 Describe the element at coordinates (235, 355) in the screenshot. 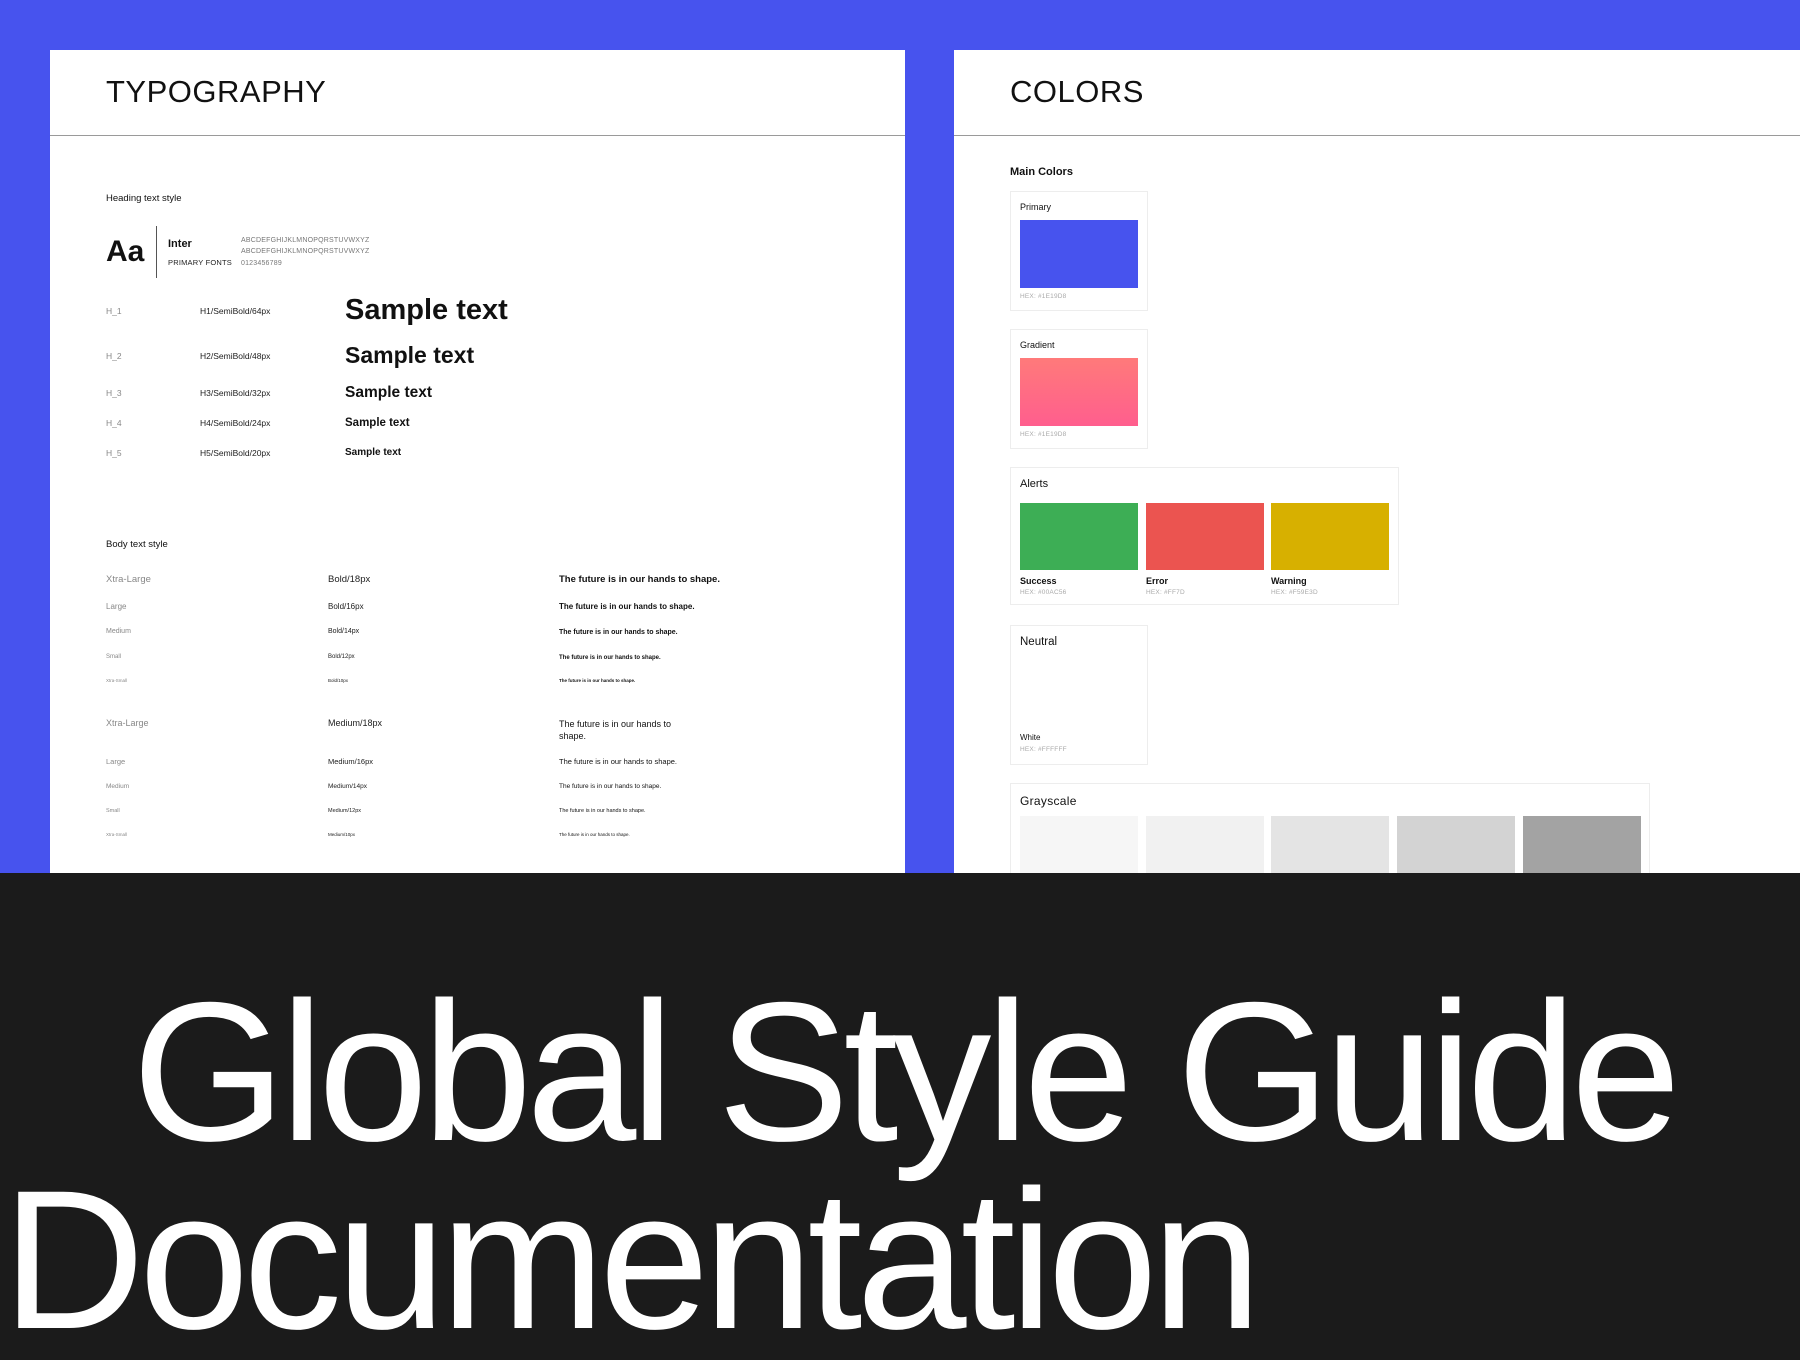

I see `heading-spec: H2/SemiBold/48px` at that location.